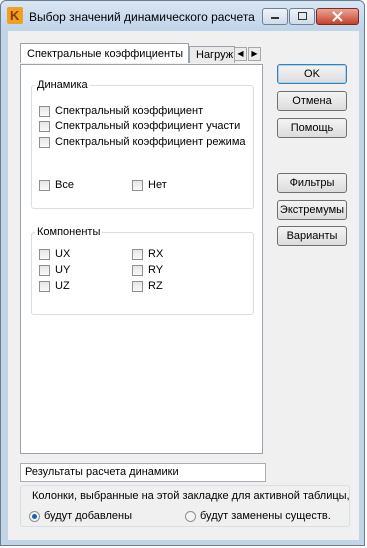  What do you see at coordinates (63, 254) in the screenshot?
I see `ux-label: UX` at bounding box center [63, 254].